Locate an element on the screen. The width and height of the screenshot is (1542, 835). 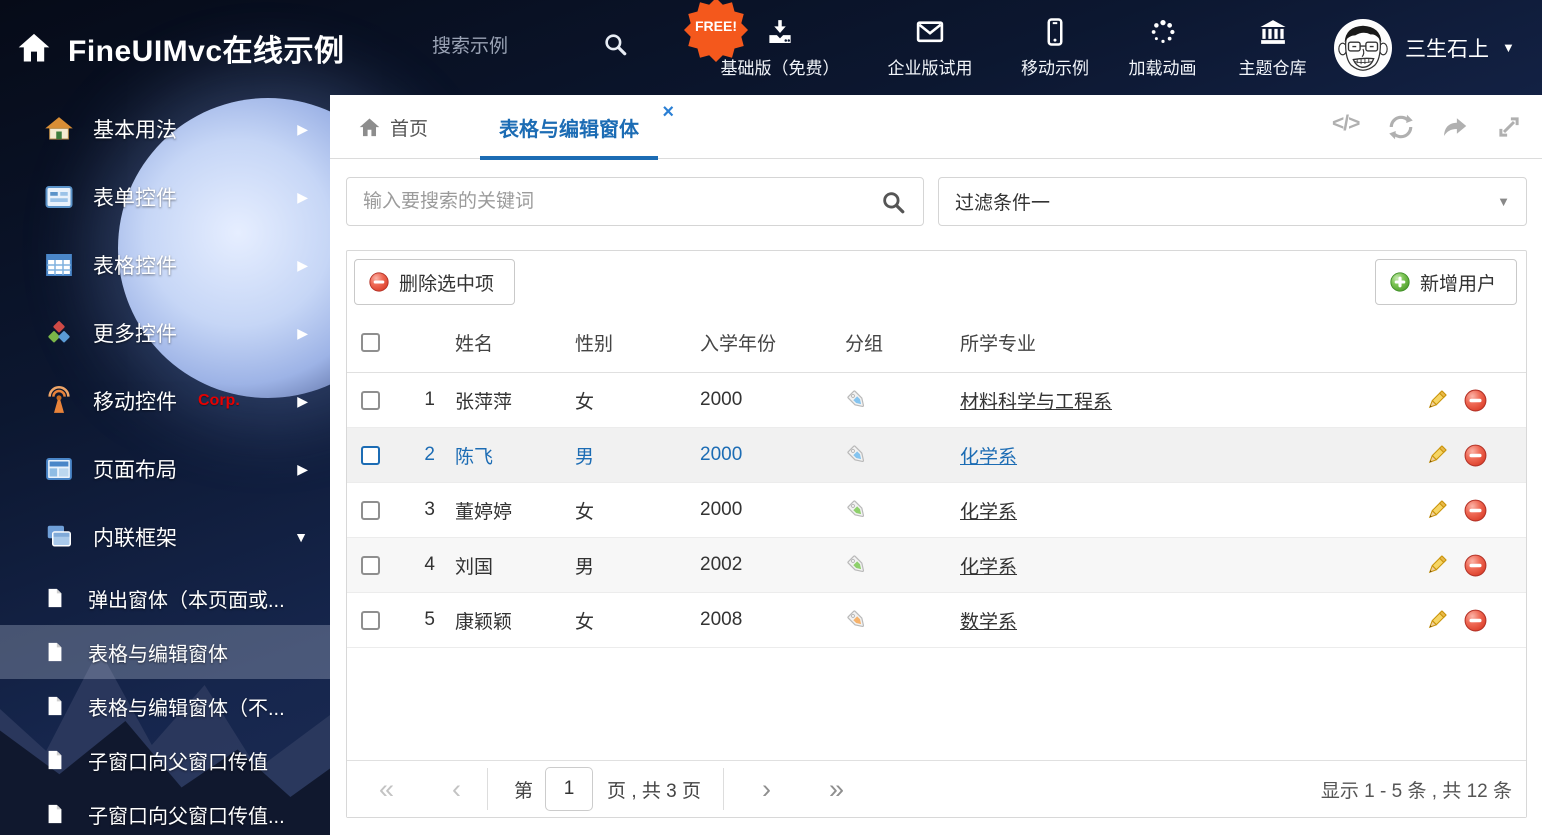
column-header-group: 分组 is located at coordinates (902, 342).